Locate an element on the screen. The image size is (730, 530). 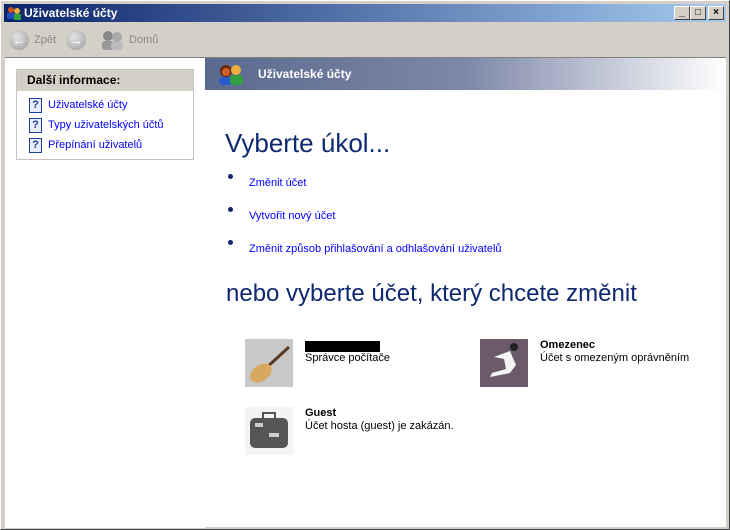
account-guest: Guest Účet hosta (guest) je zakázán. is located at coordinates (349, 431).